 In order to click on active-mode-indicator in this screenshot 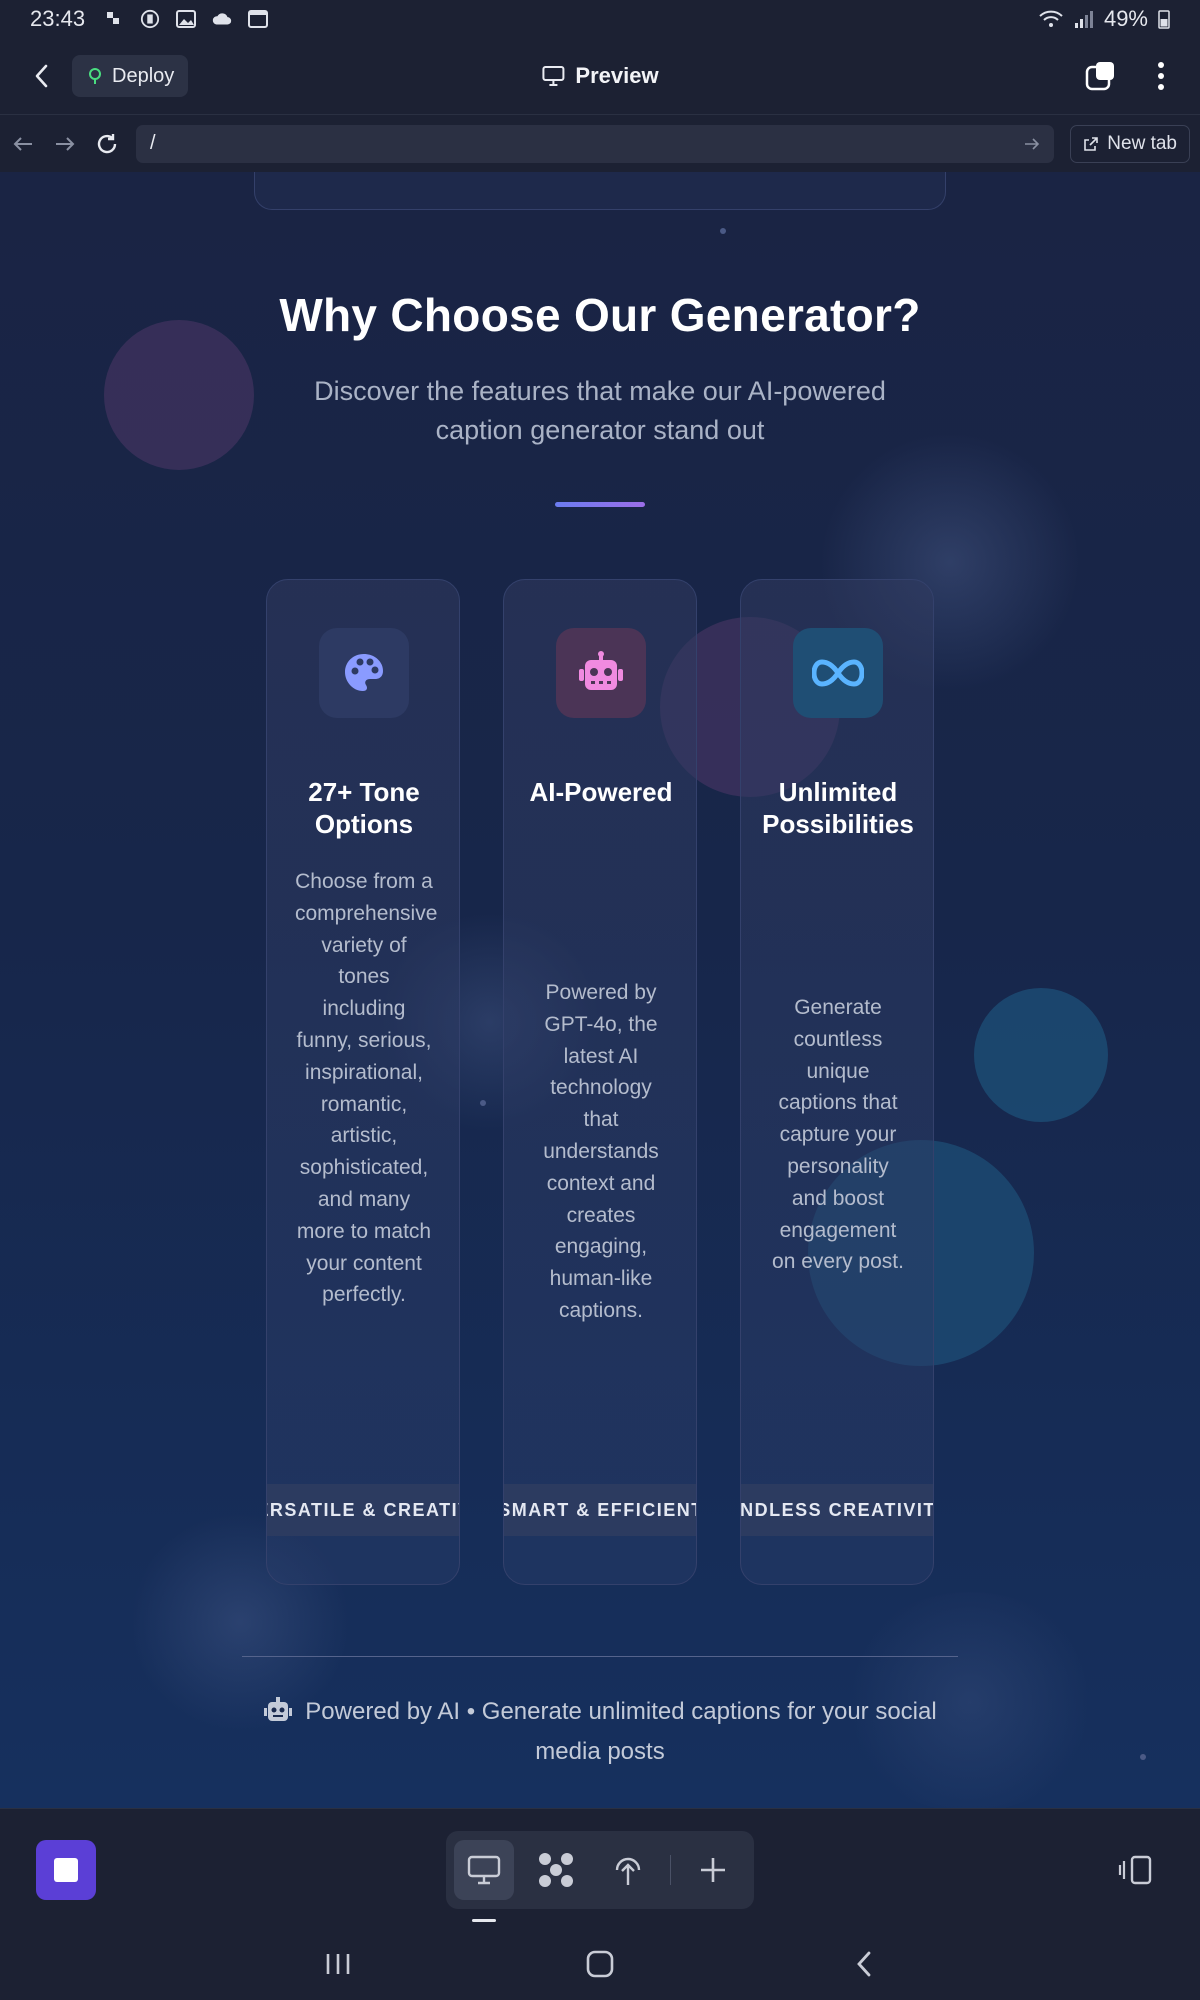, I will do `click(484, 1920)`.